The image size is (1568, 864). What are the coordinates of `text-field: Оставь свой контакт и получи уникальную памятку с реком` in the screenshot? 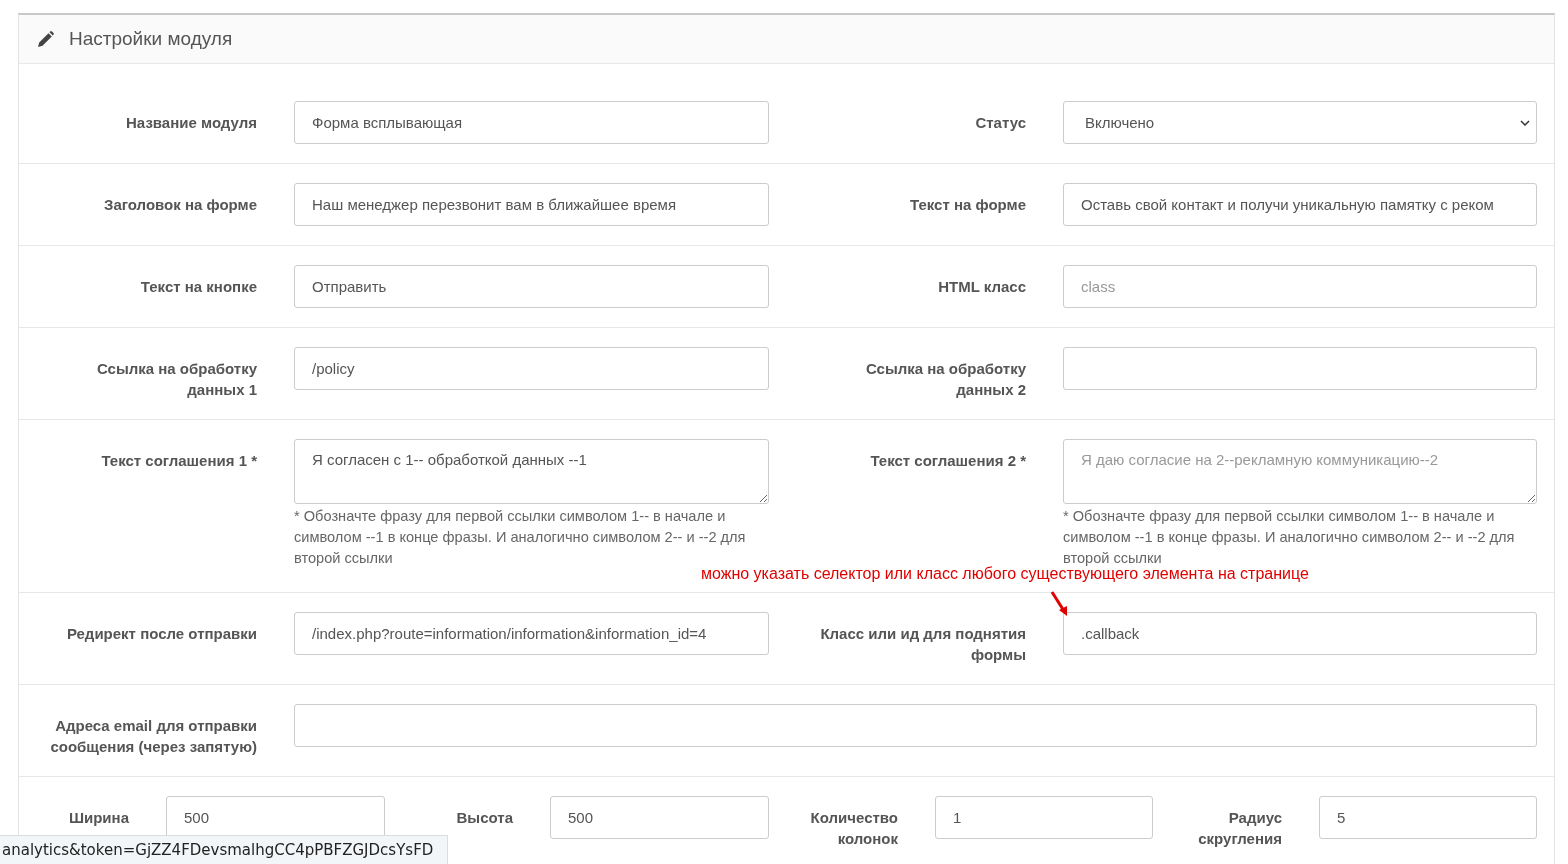 It's located at (1300, 204).